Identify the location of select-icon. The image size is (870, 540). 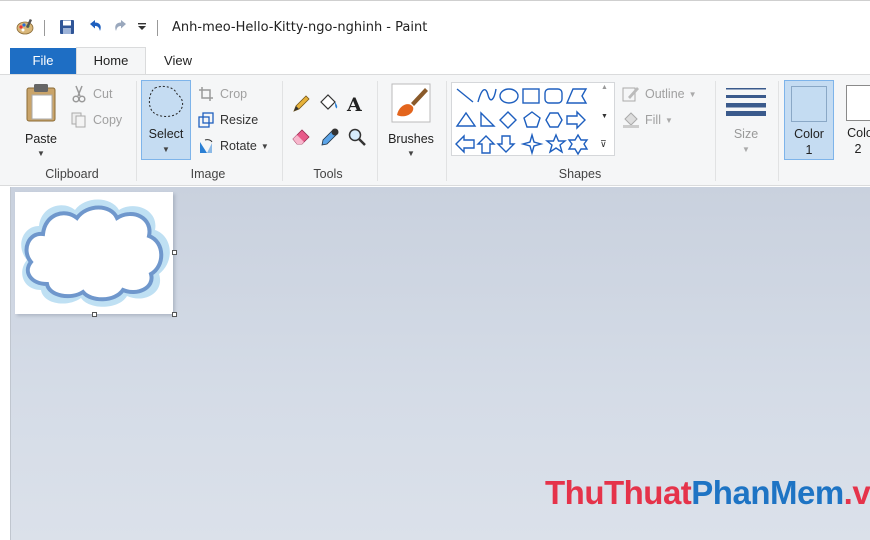
(167, 104).